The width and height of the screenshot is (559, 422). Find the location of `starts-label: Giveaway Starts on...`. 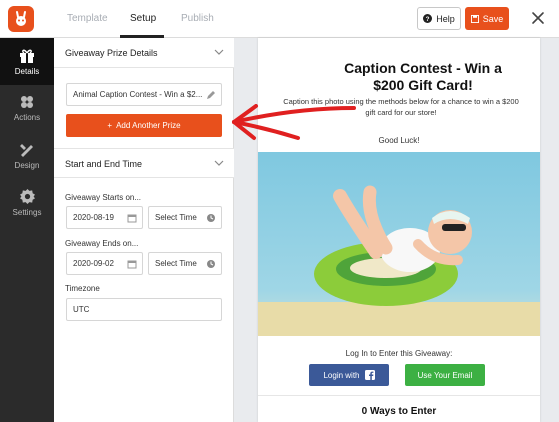

starts-label: Giveaway Starts on... is located at coordinates (103, 197).